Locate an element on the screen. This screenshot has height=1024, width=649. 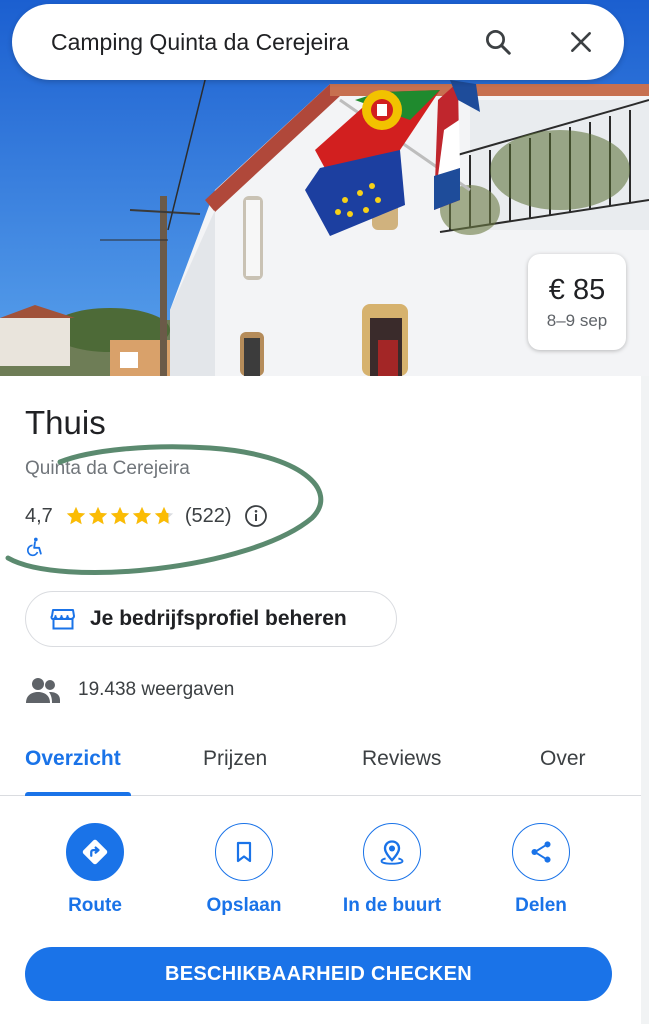
wheelchair-icon is located at coordinates (34, 547).